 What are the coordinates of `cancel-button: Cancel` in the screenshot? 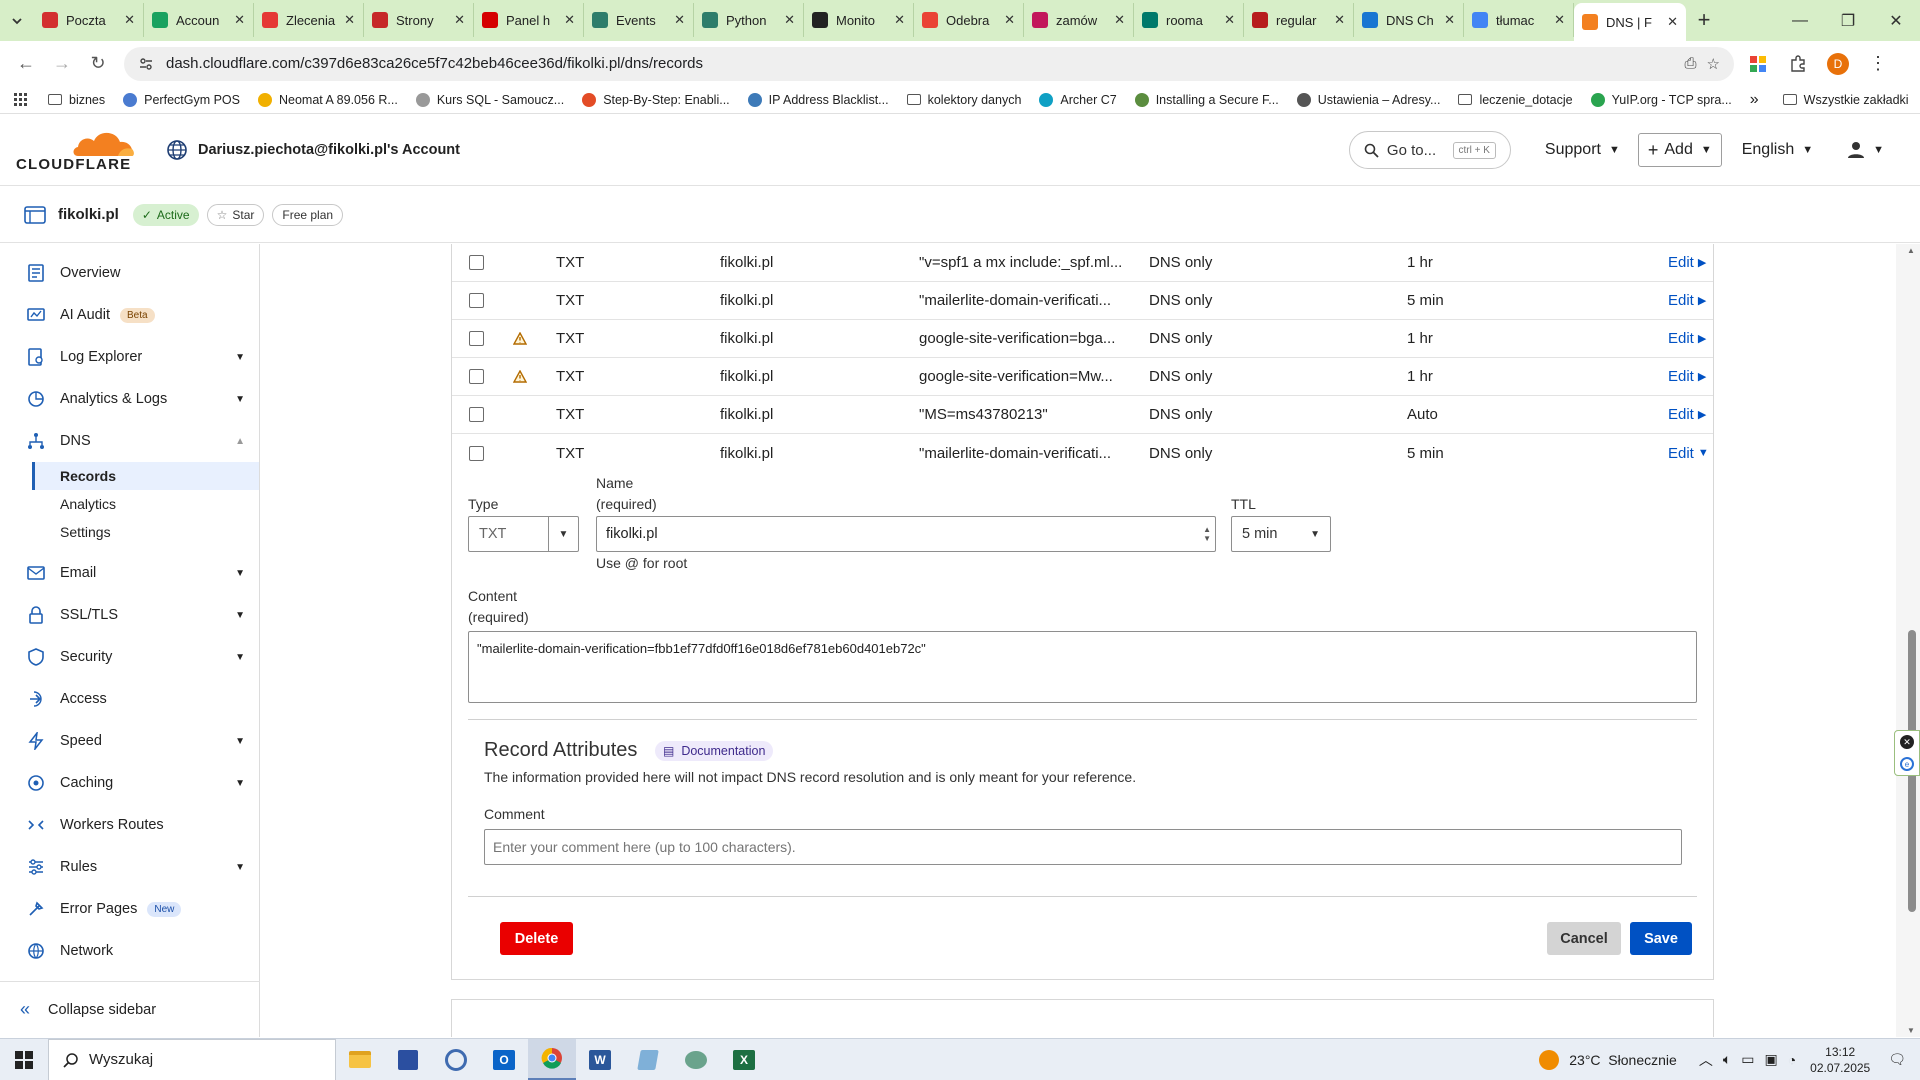 It's located at (1584, 938).